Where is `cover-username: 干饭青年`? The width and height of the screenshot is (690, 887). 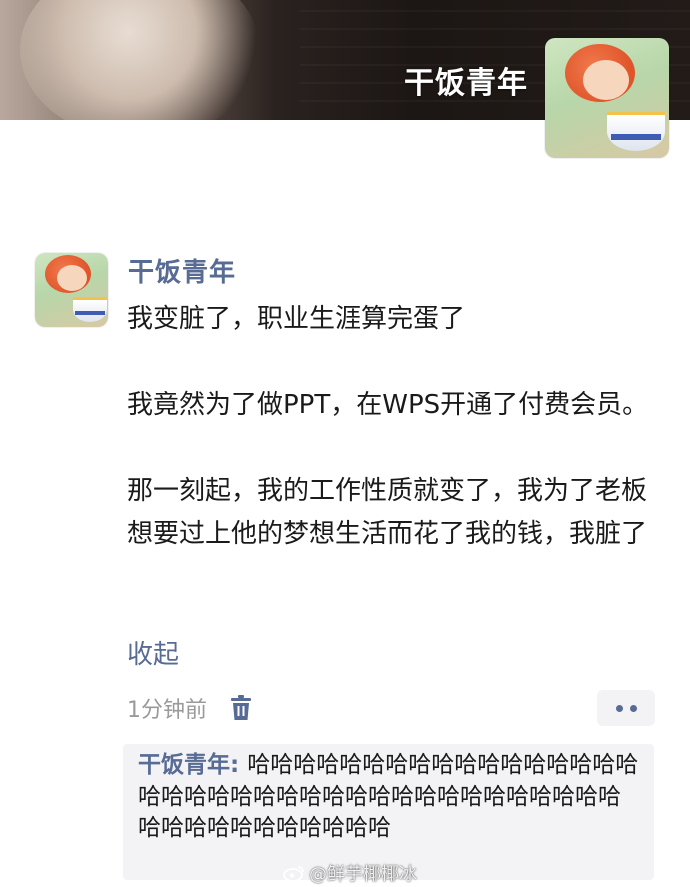 cover-username: 干饭青年 is located at coordinates (466, 80).